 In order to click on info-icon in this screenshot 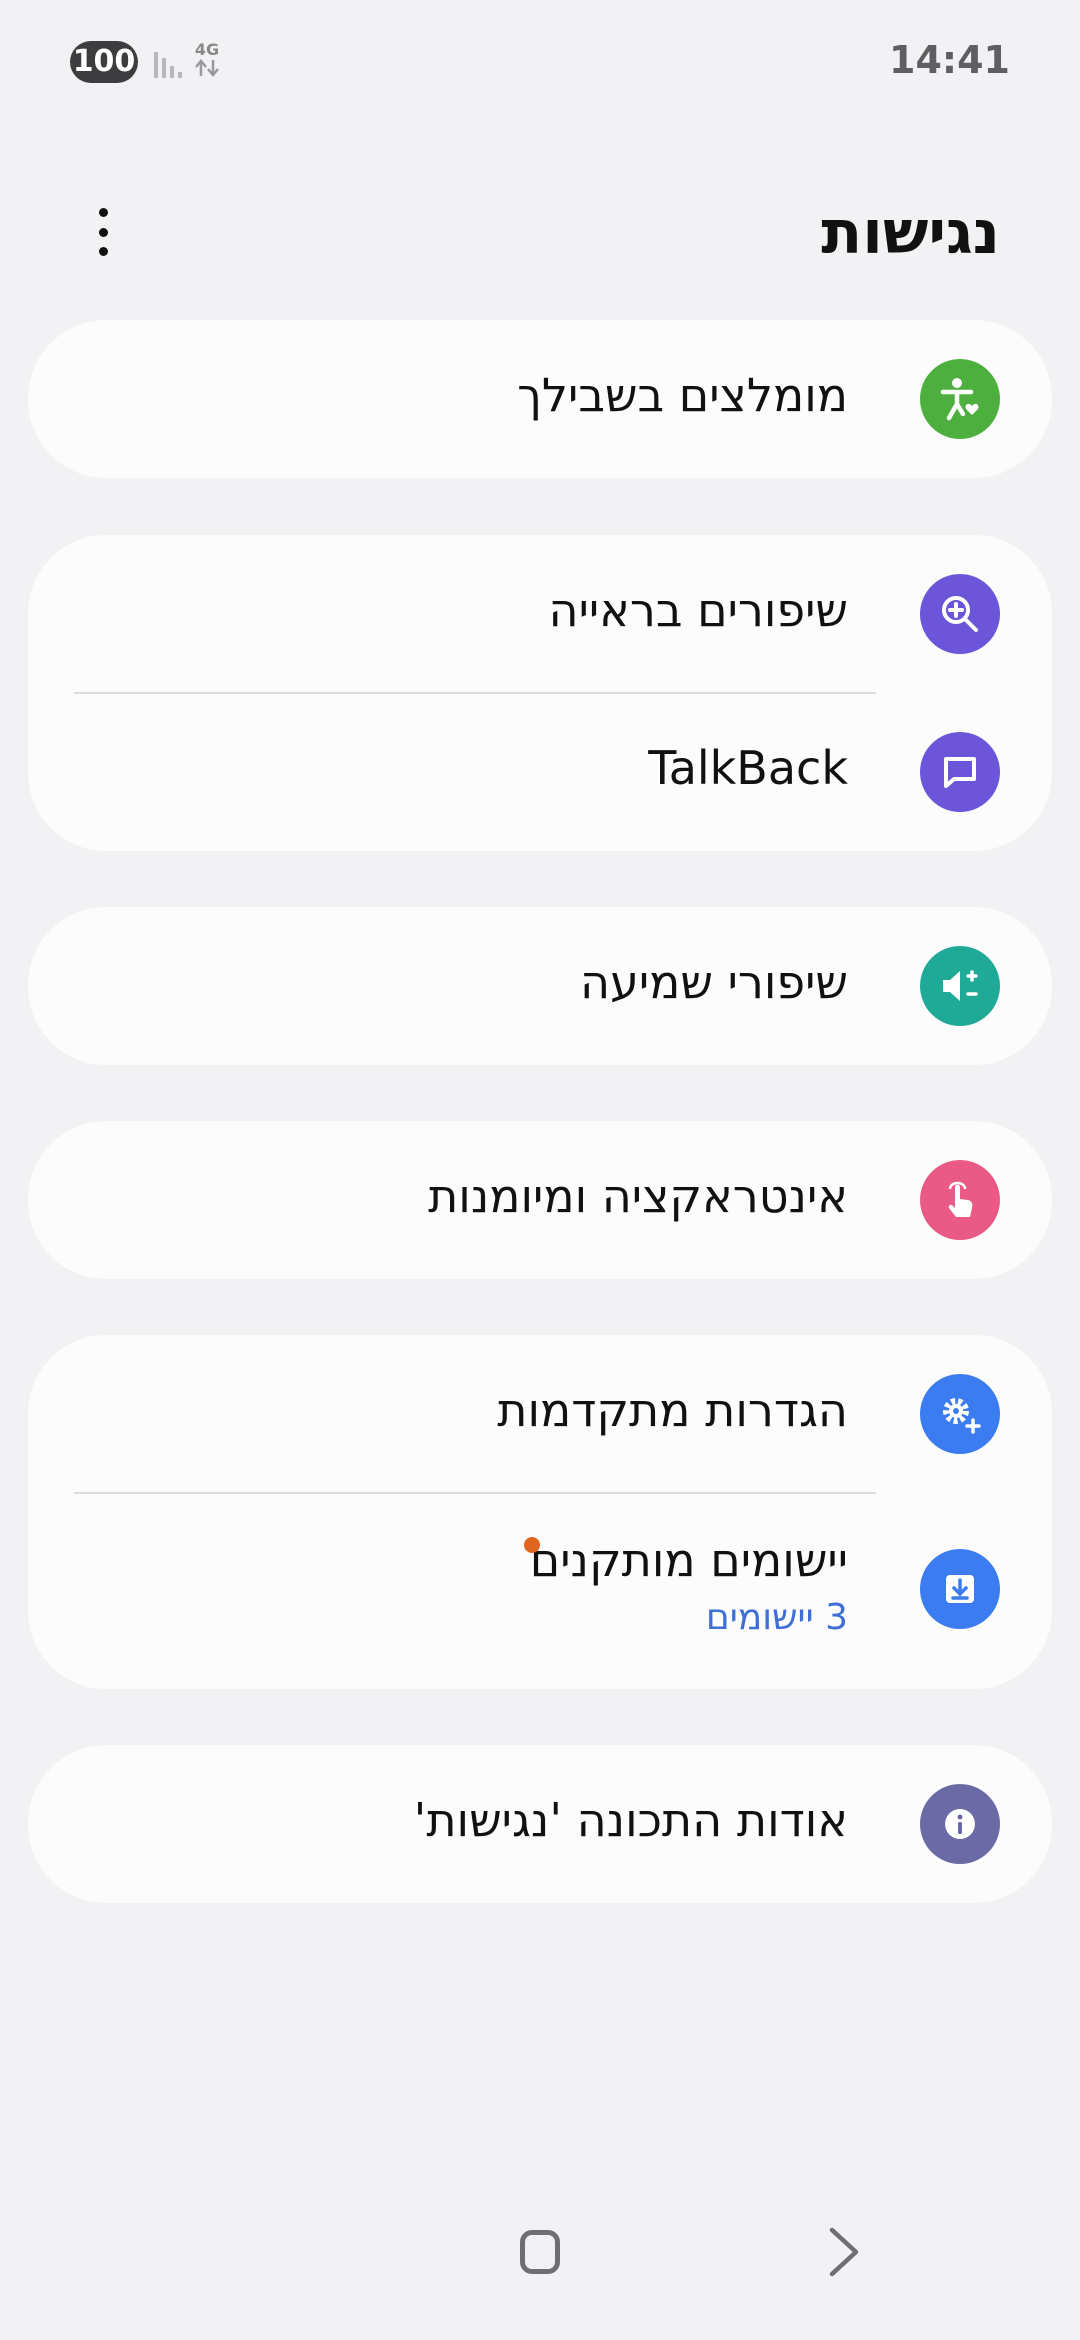, I will do `click(960, 1824)`.